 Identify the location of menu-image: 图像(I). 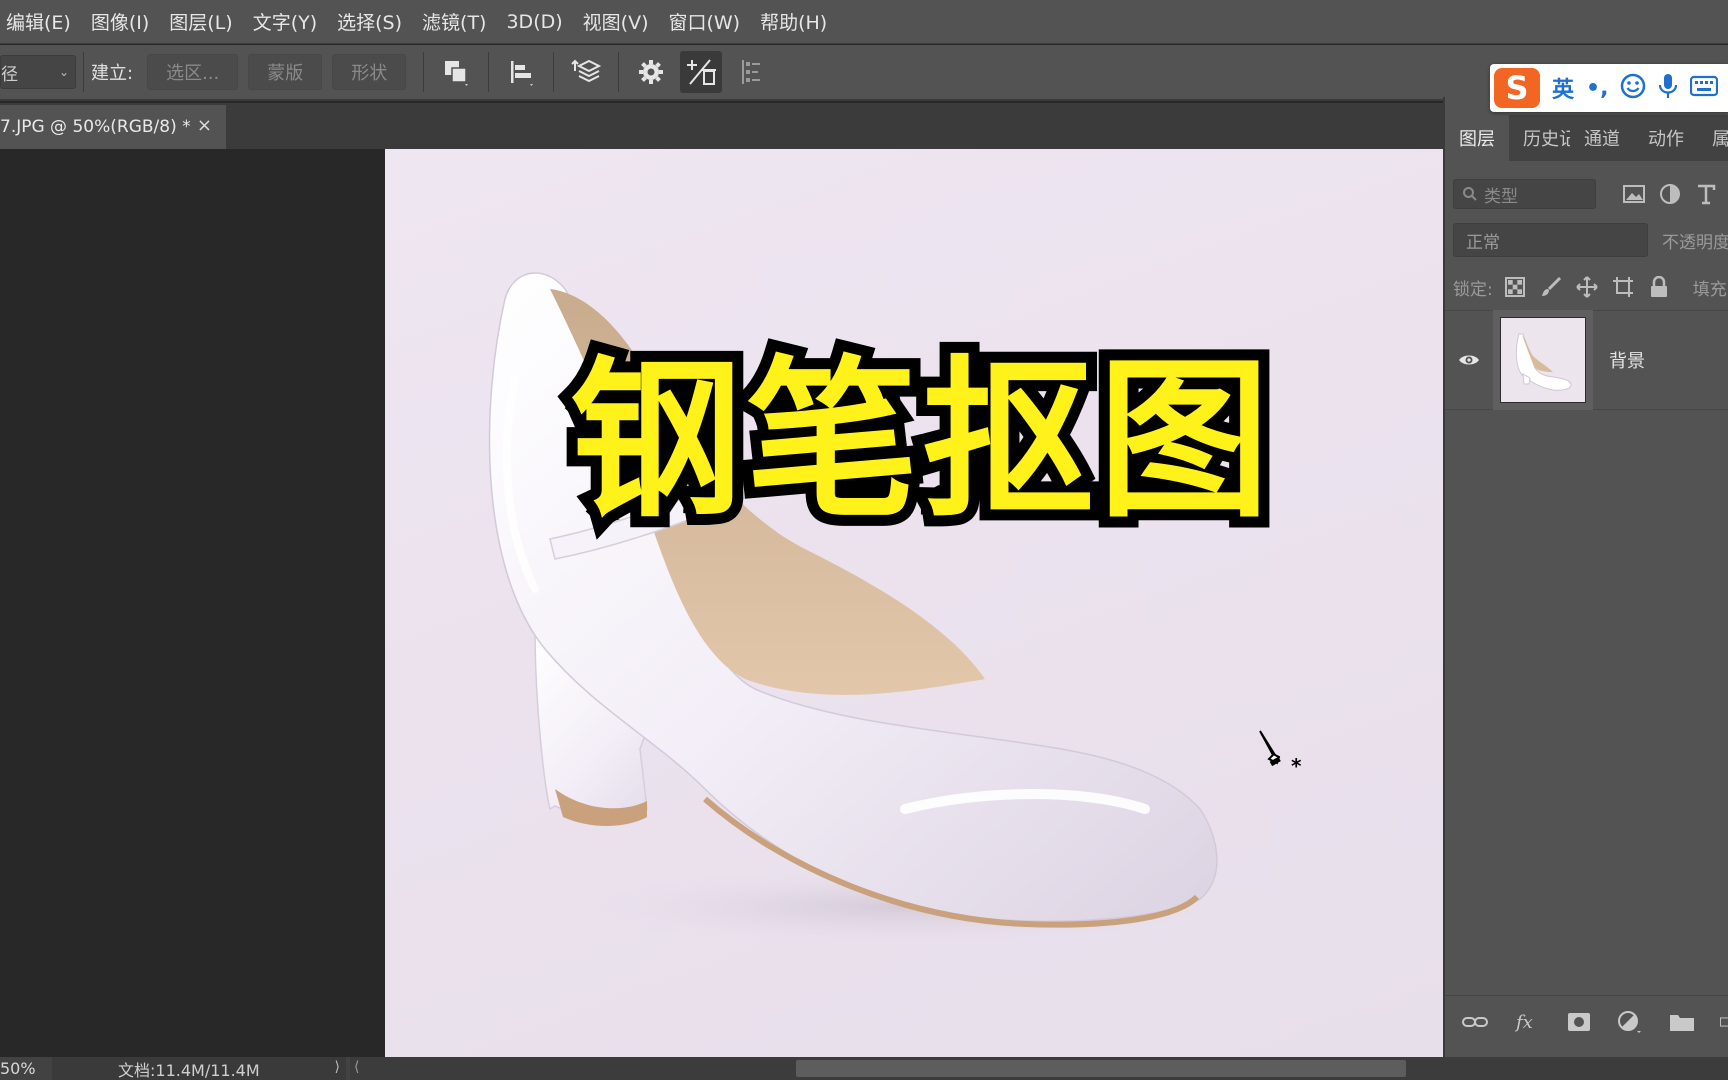
(122, 21).